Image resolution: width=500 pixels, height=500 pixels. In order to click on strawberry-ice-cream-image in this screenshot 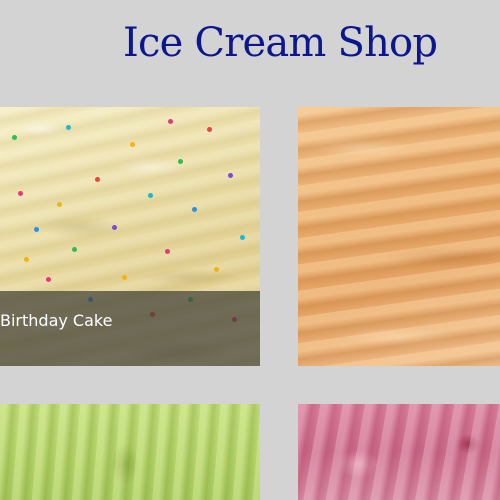, I will do `click(399, 452)`.